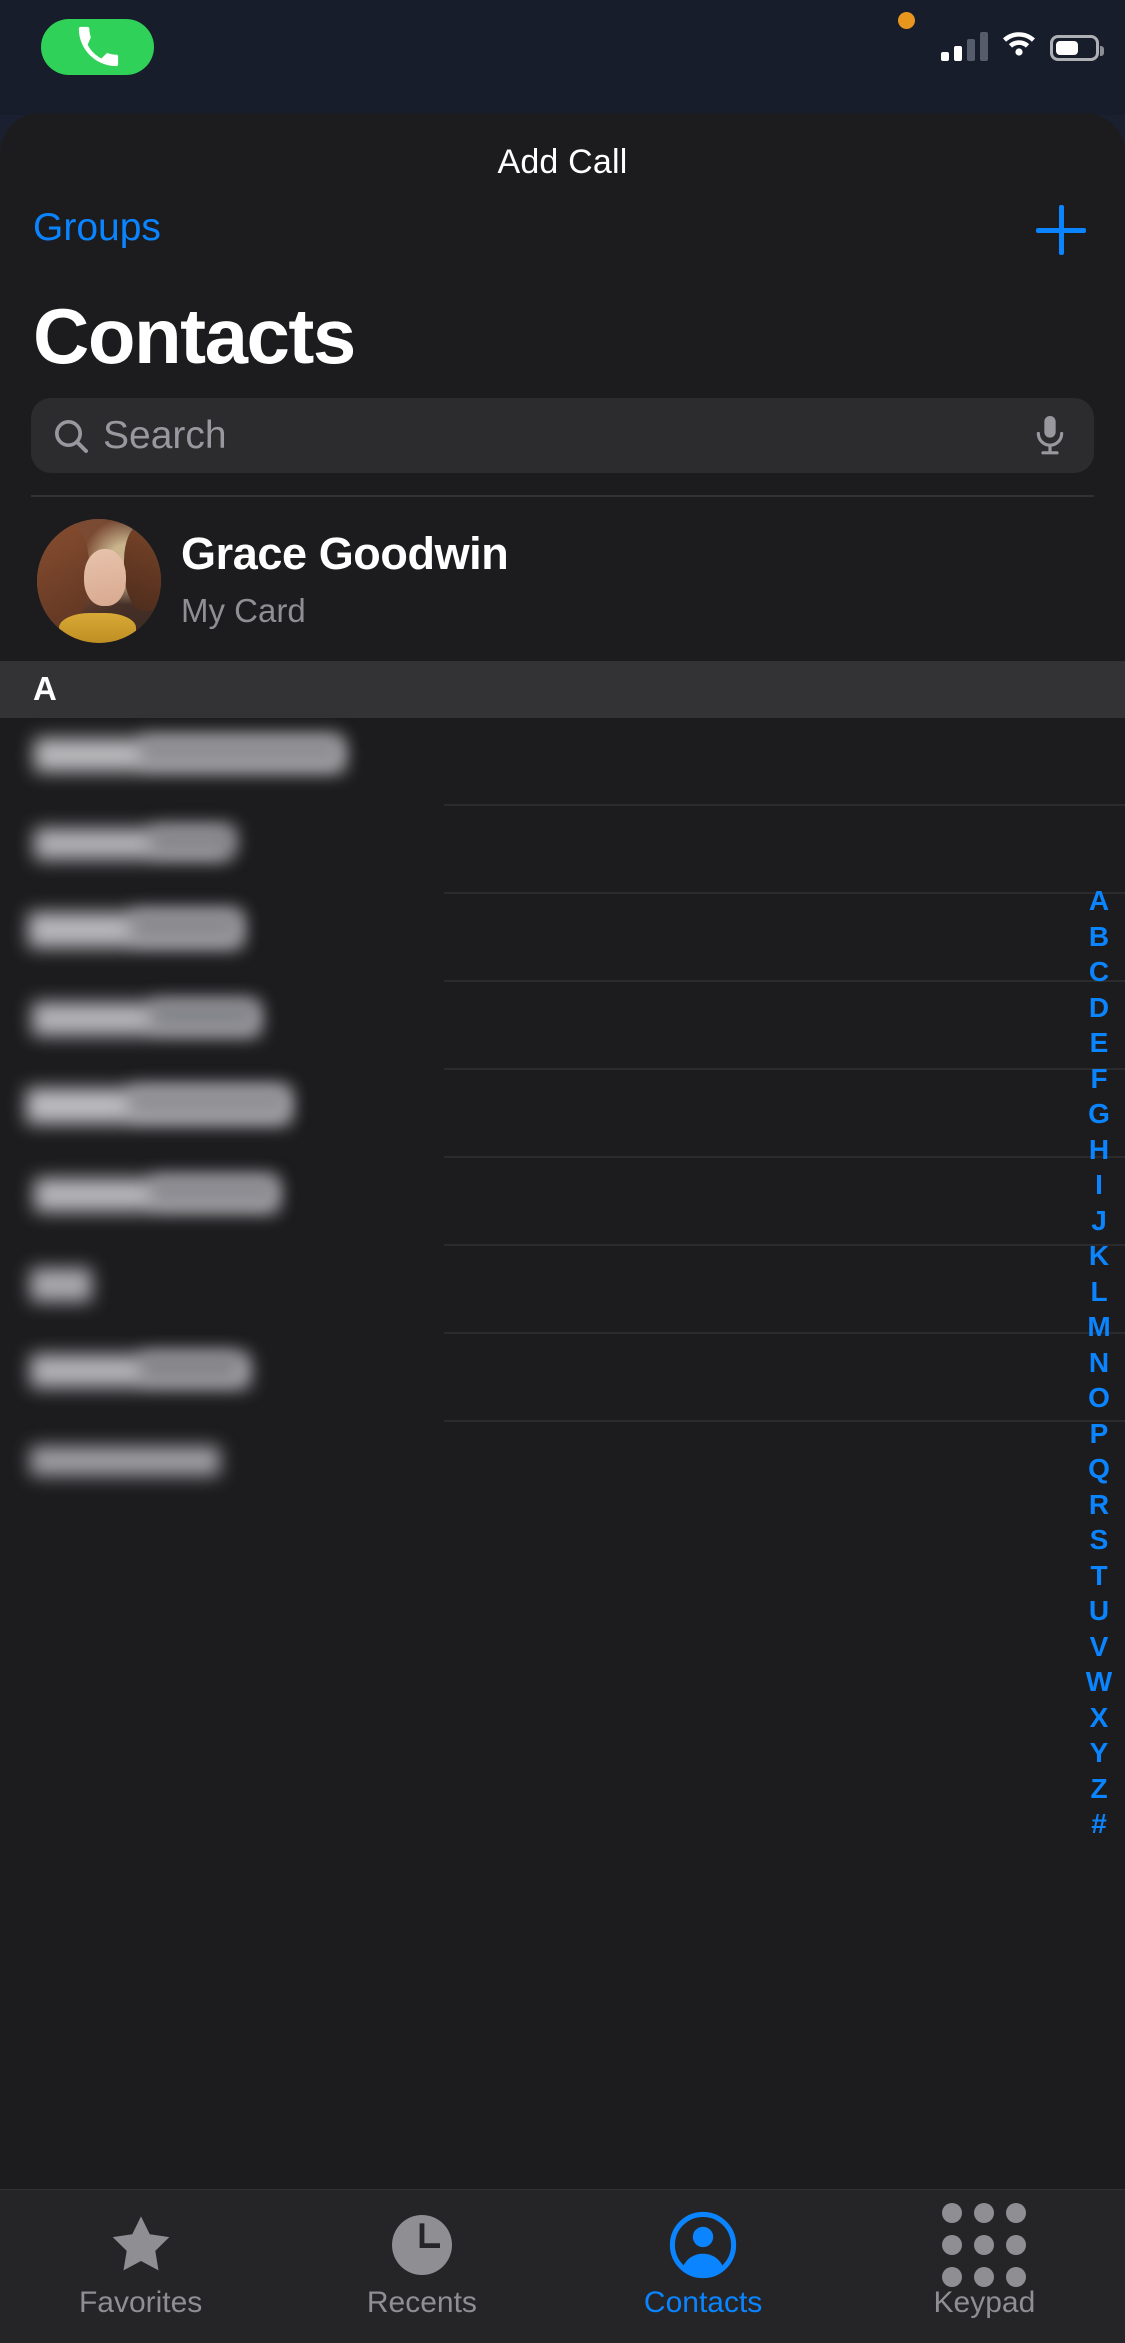 The image size is (1125, 2343). What do you see at coordinates (1099, 1647) in the screenshot?
I see `index-letter: V` at bounding box center [1099, 1647].